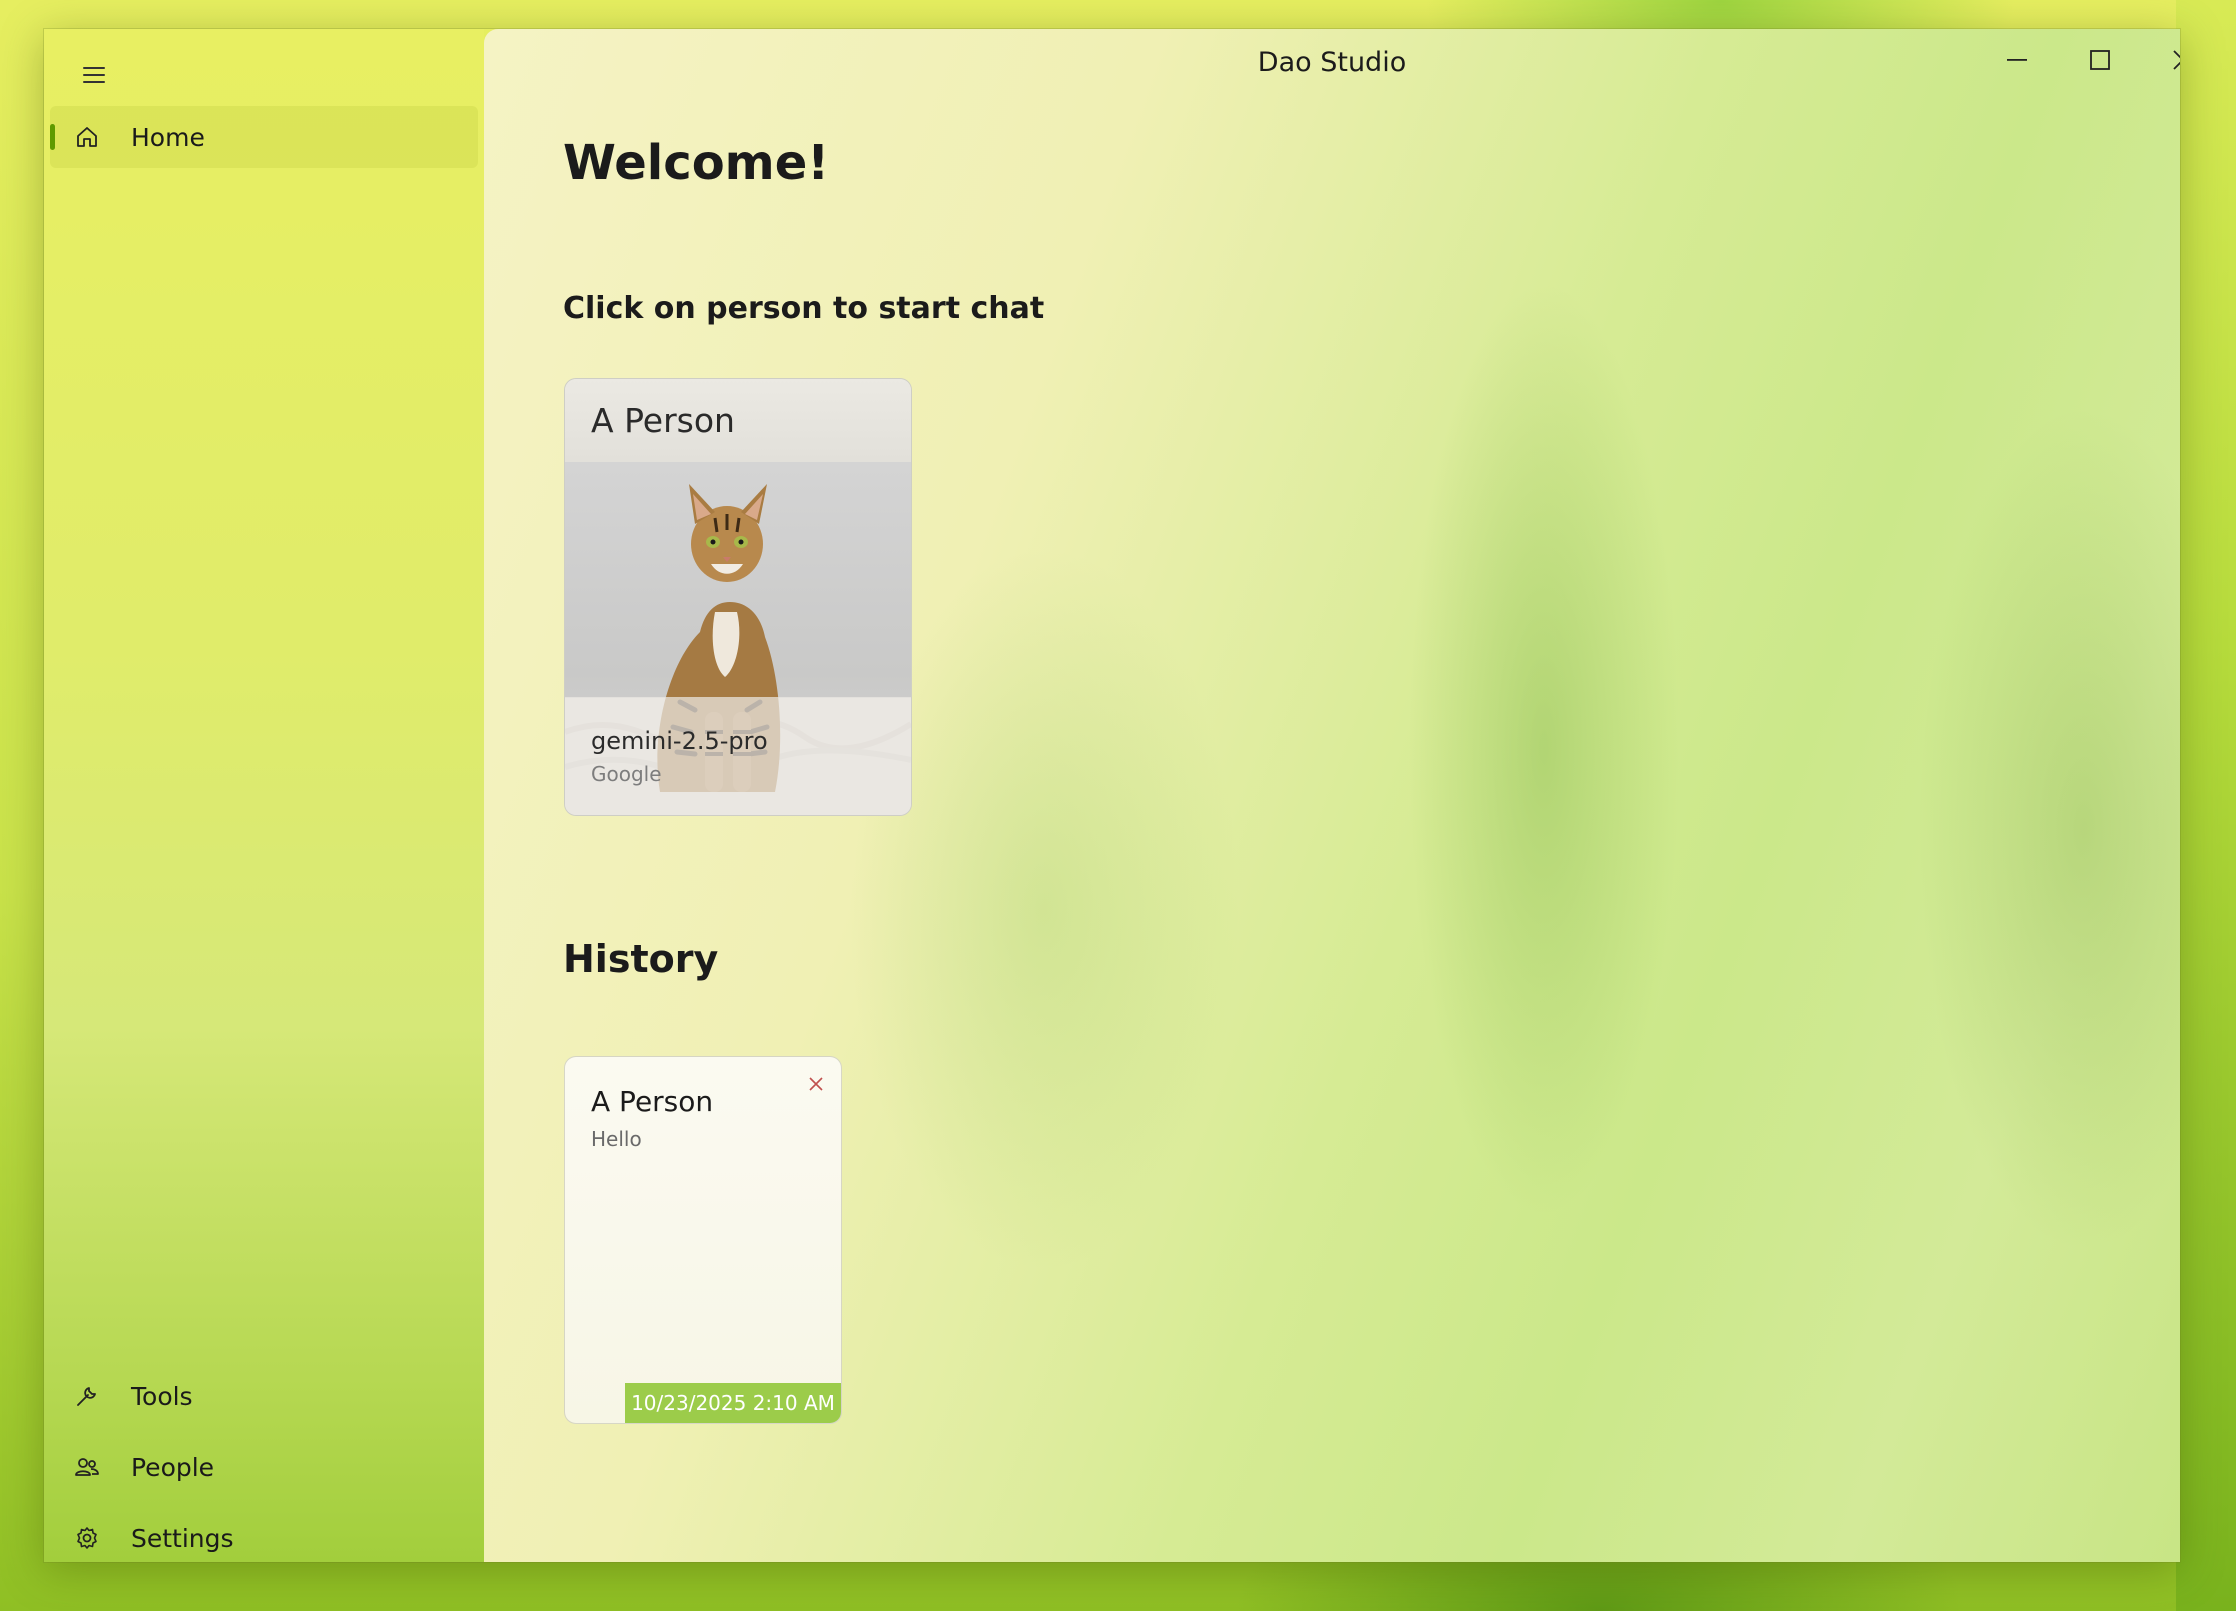 This screenshot has height=1611, width=2236. What do you see at coordinates (52, 137) in the screenshot?
I see `selection-indicator` at bounding box center [52, 137].